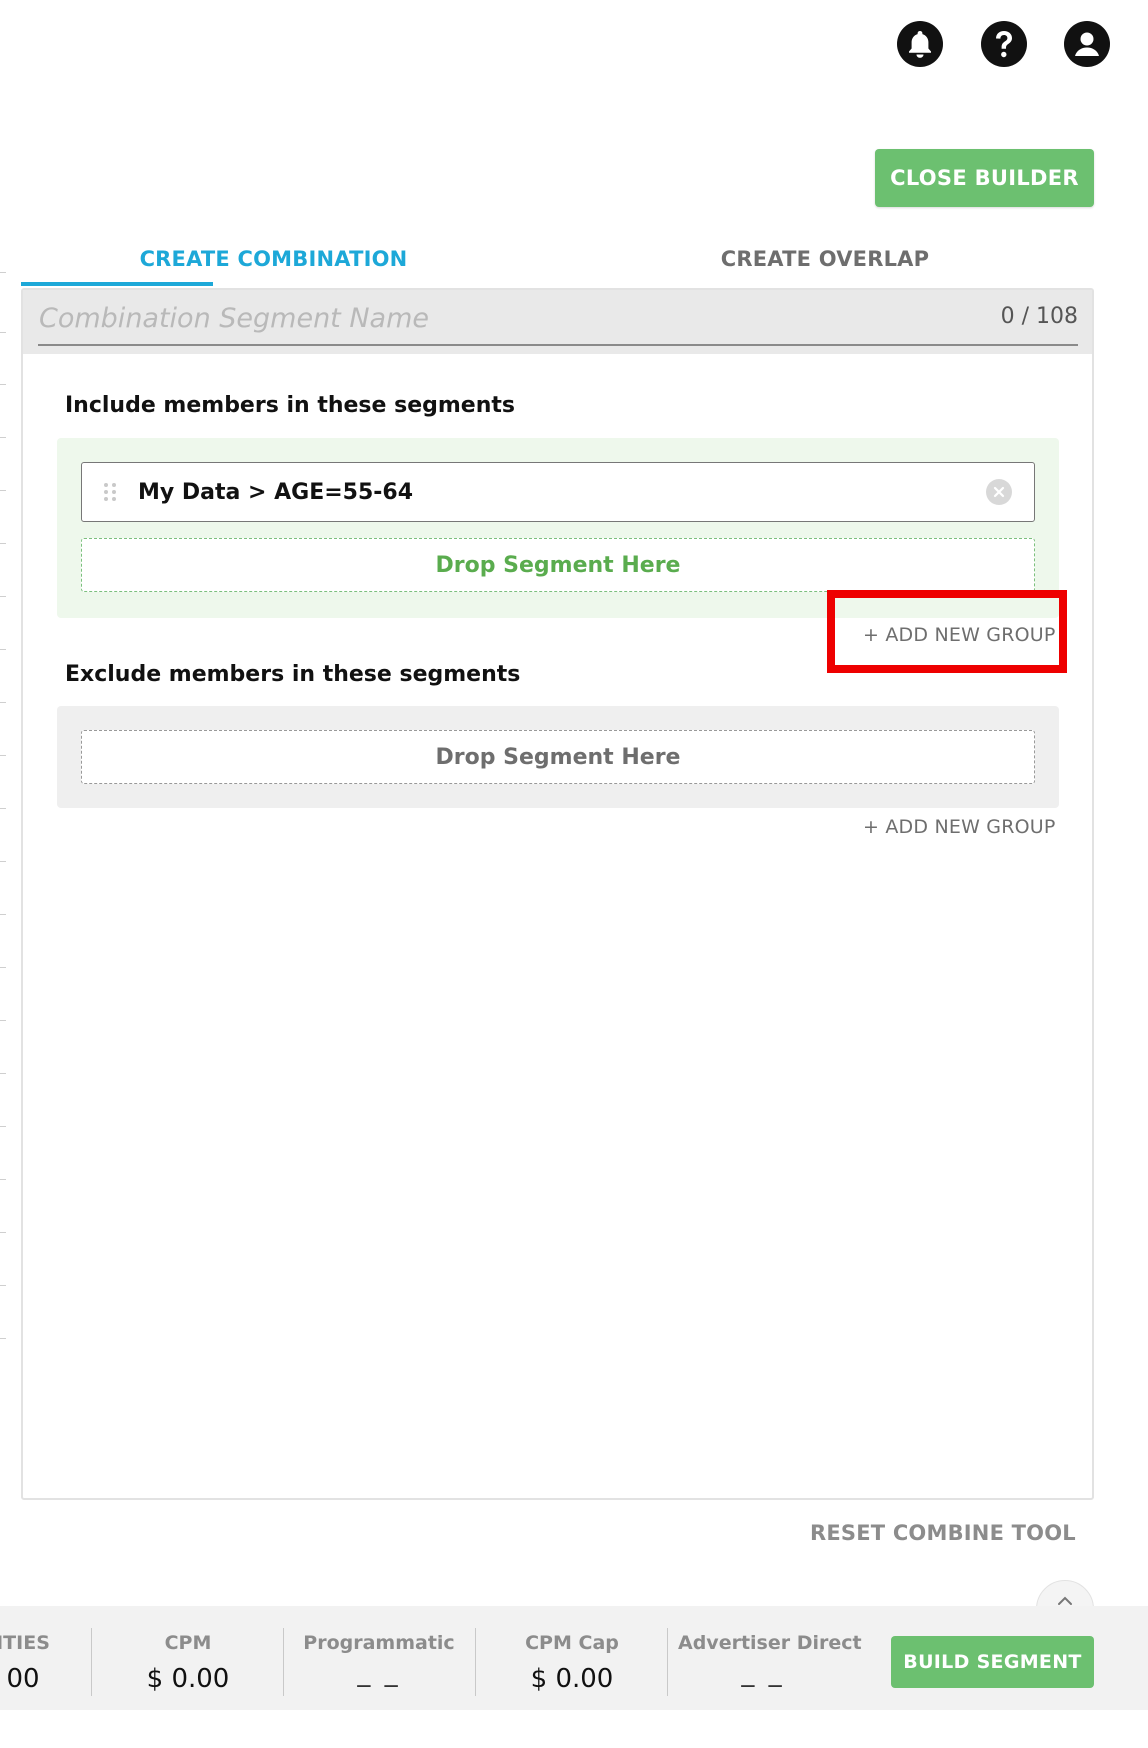  What do you see at coordinates (770, 1643) in the screenshot?
I see `stat-label: Advertiser Direct` at bounding box center [770, 1643].